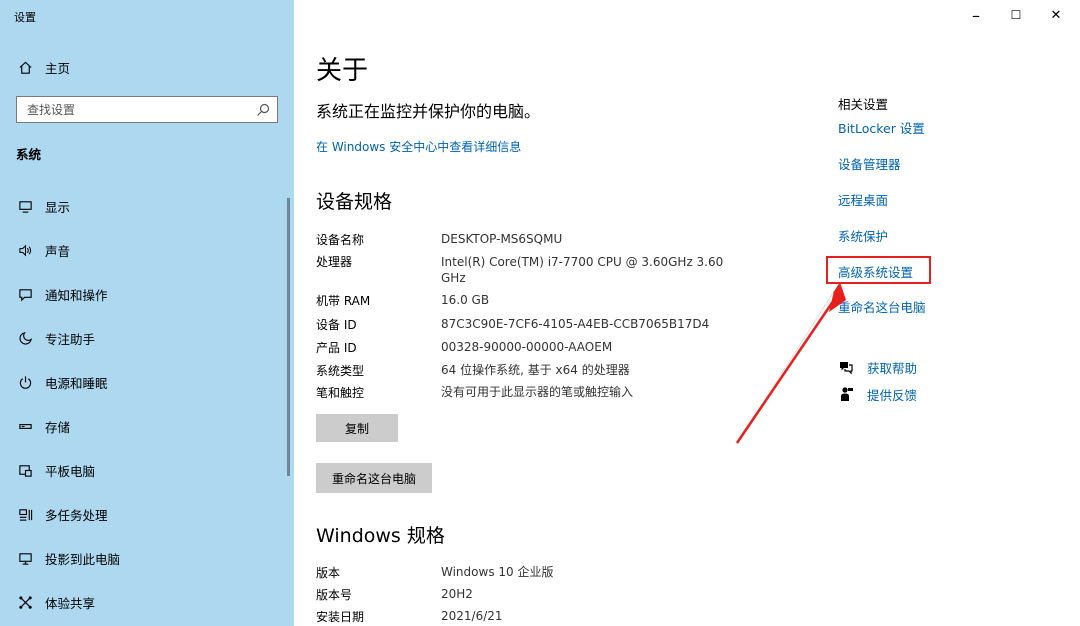 The image size is (1080, 626). I want to click on sidebar-item-label: 平板电脑, so click(70, 471).